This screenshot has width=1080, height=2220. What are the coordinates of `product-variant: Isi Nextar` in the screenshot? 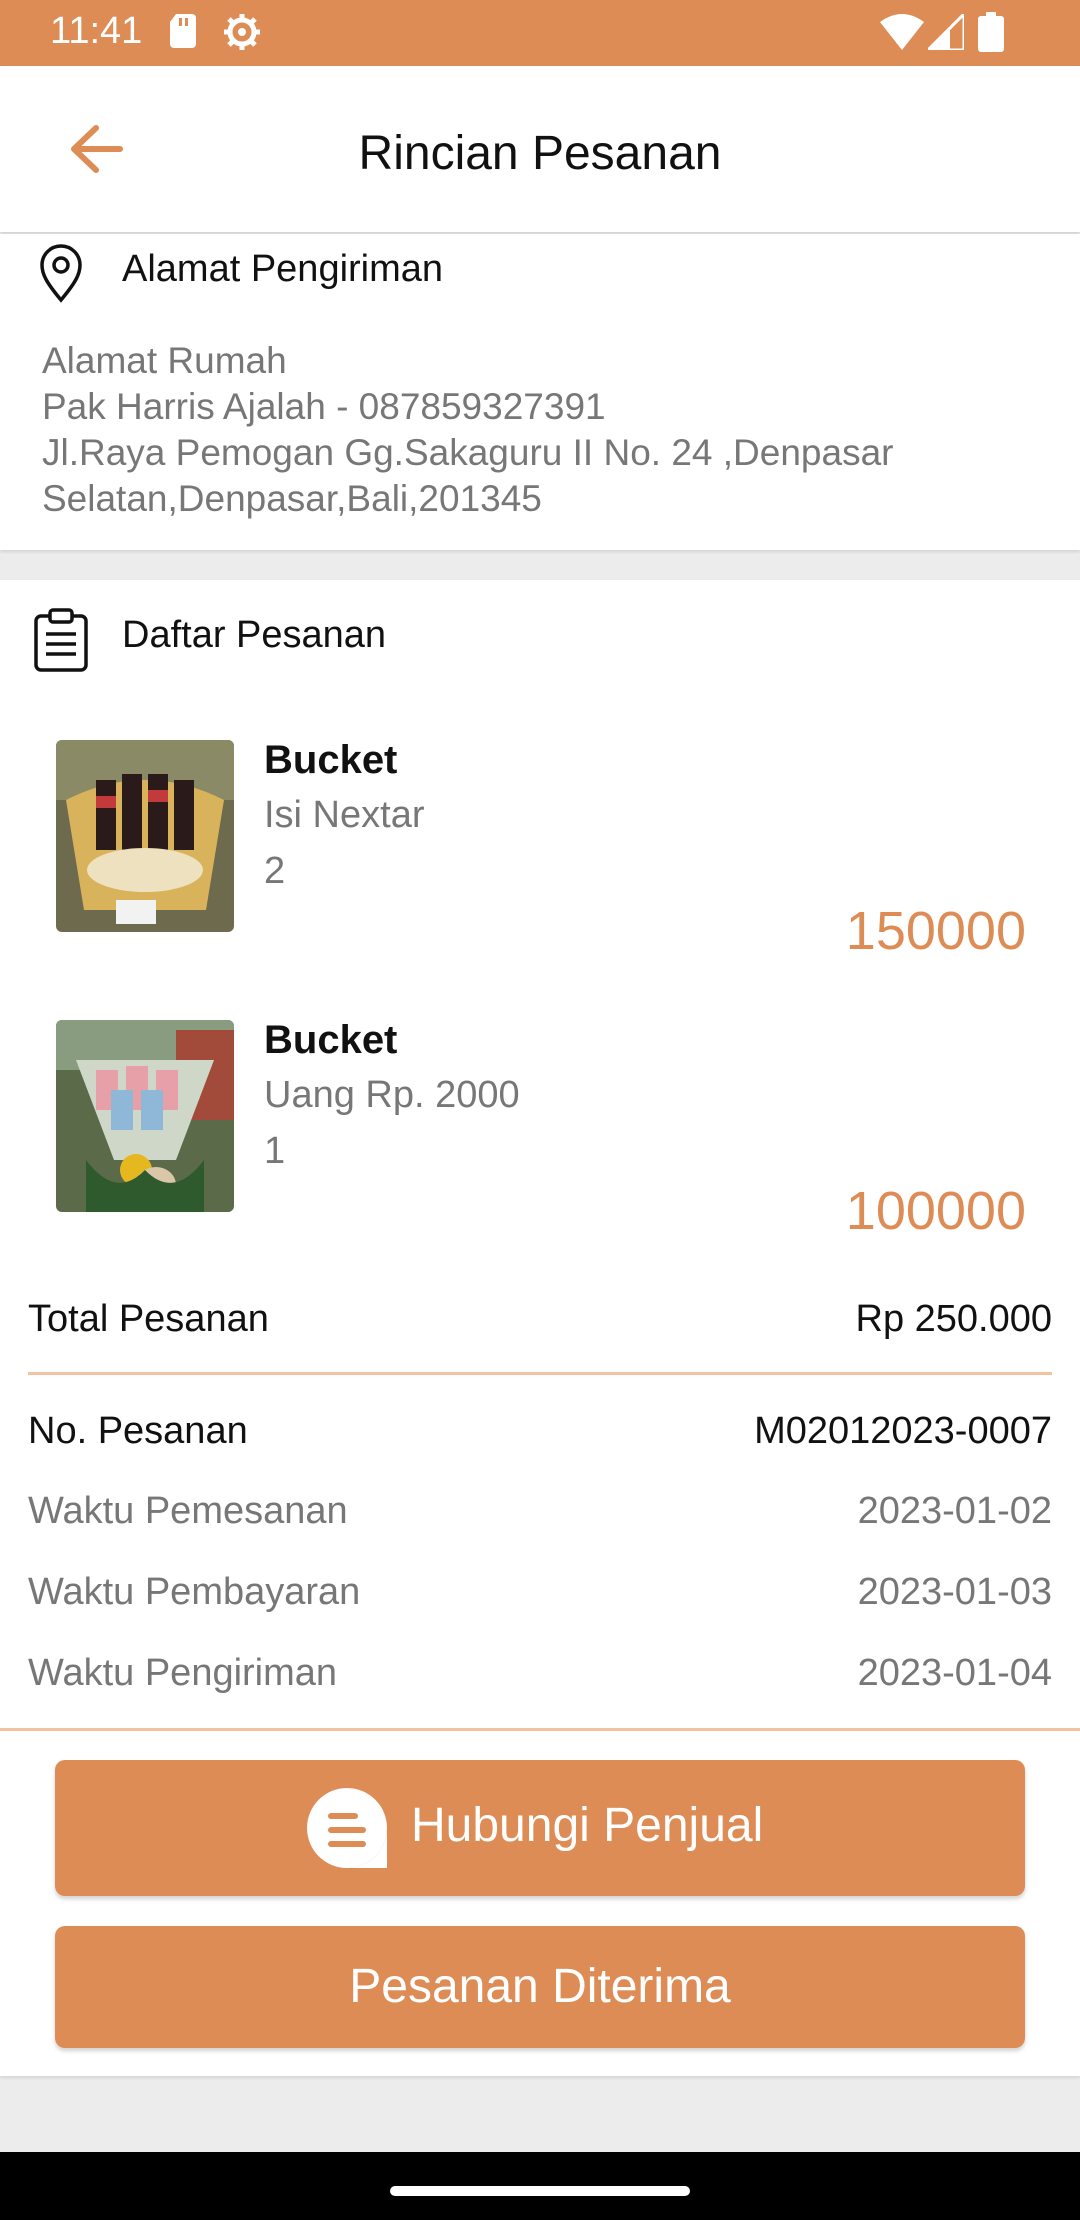 It's located at (344, 815).